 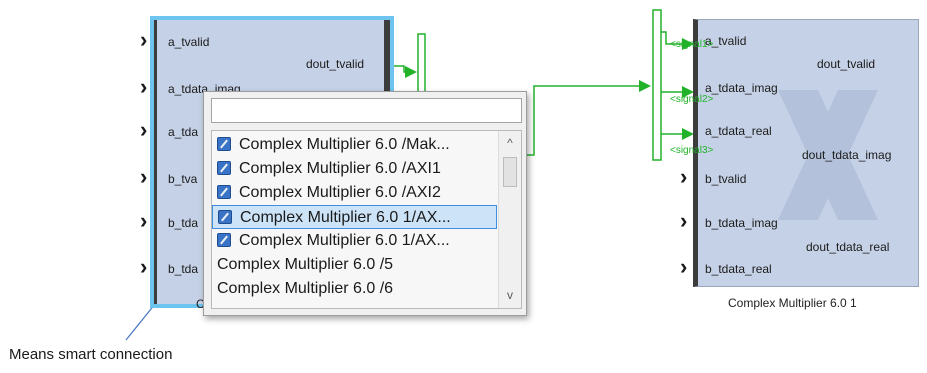 I want to click on signal-label: <signal1>, so click(x=692, y=44).